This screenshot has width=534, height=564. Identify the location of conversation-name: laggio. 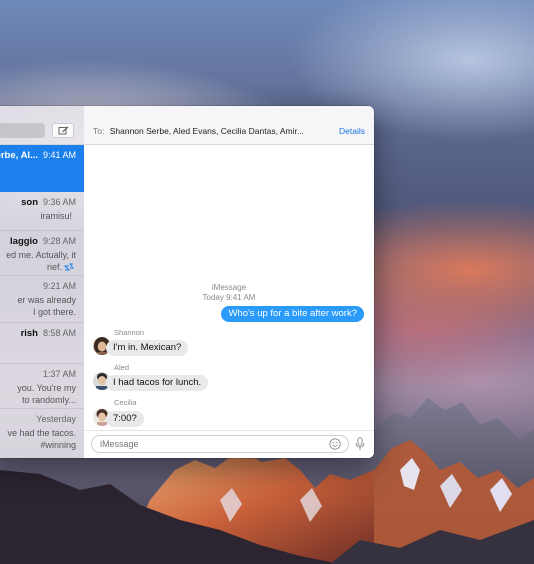
(24, 241).